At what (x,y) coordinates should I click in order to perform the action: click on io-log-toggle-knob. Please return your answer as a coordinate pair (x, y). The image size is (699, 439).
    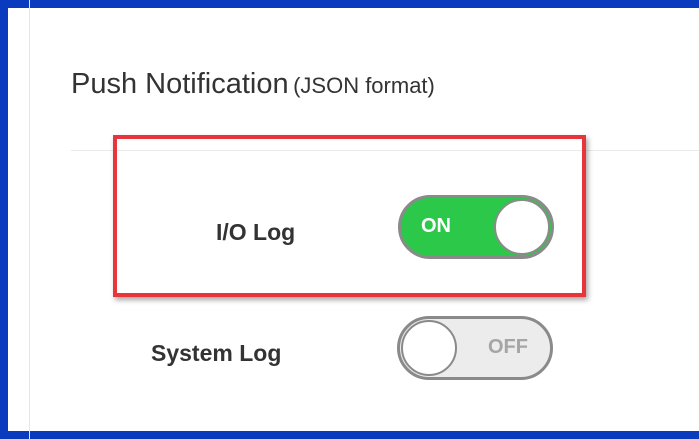
    Looking at the image, I should click on (522, 227).